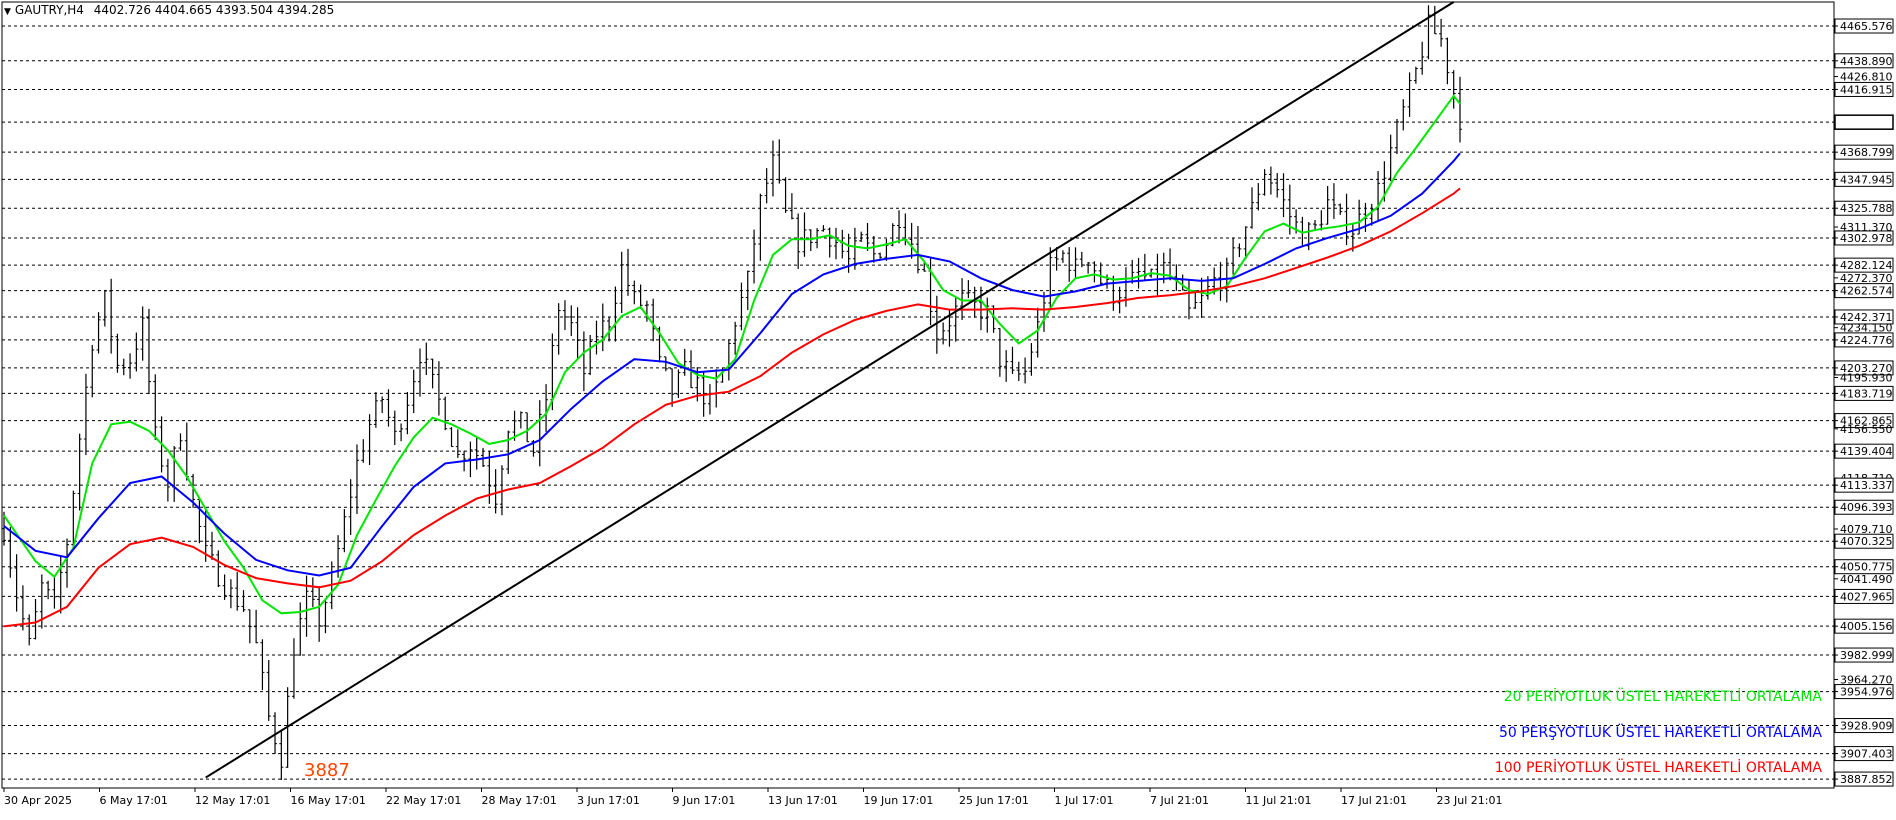 The image size is (1896, 820). I want to click on price-tick-label: 3907.403, so click(1866, 754).